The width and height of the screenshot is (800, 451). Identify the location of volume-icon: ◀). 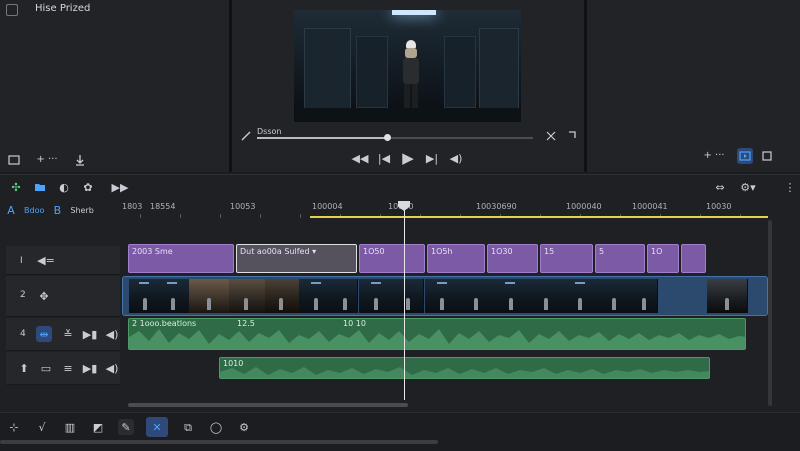
(456, 158).